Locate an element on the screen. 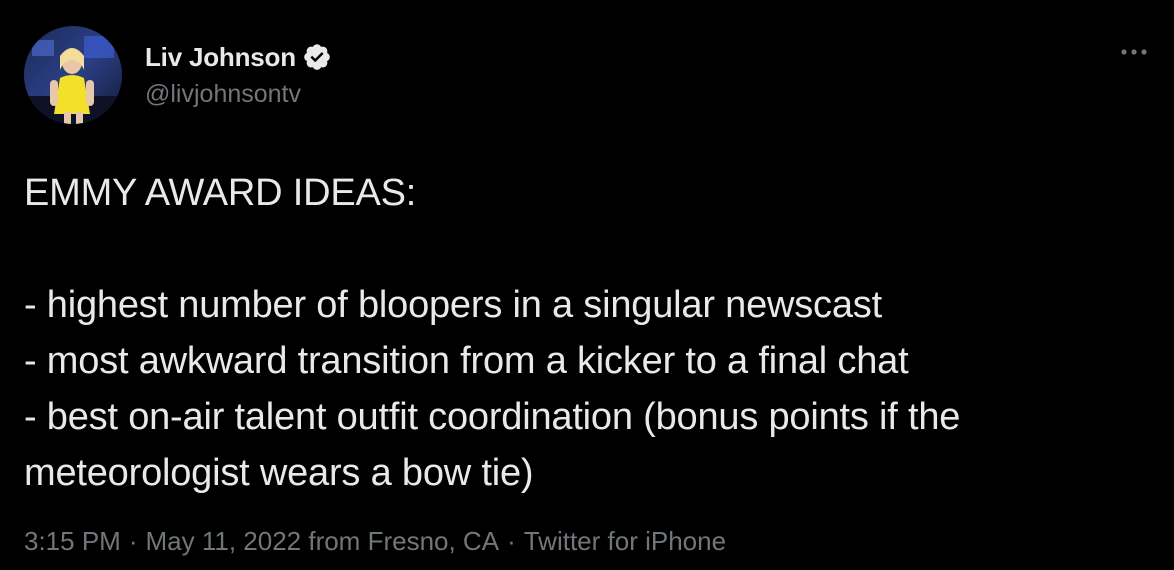  verified-badge-icon is located at coordinates (317, 57).